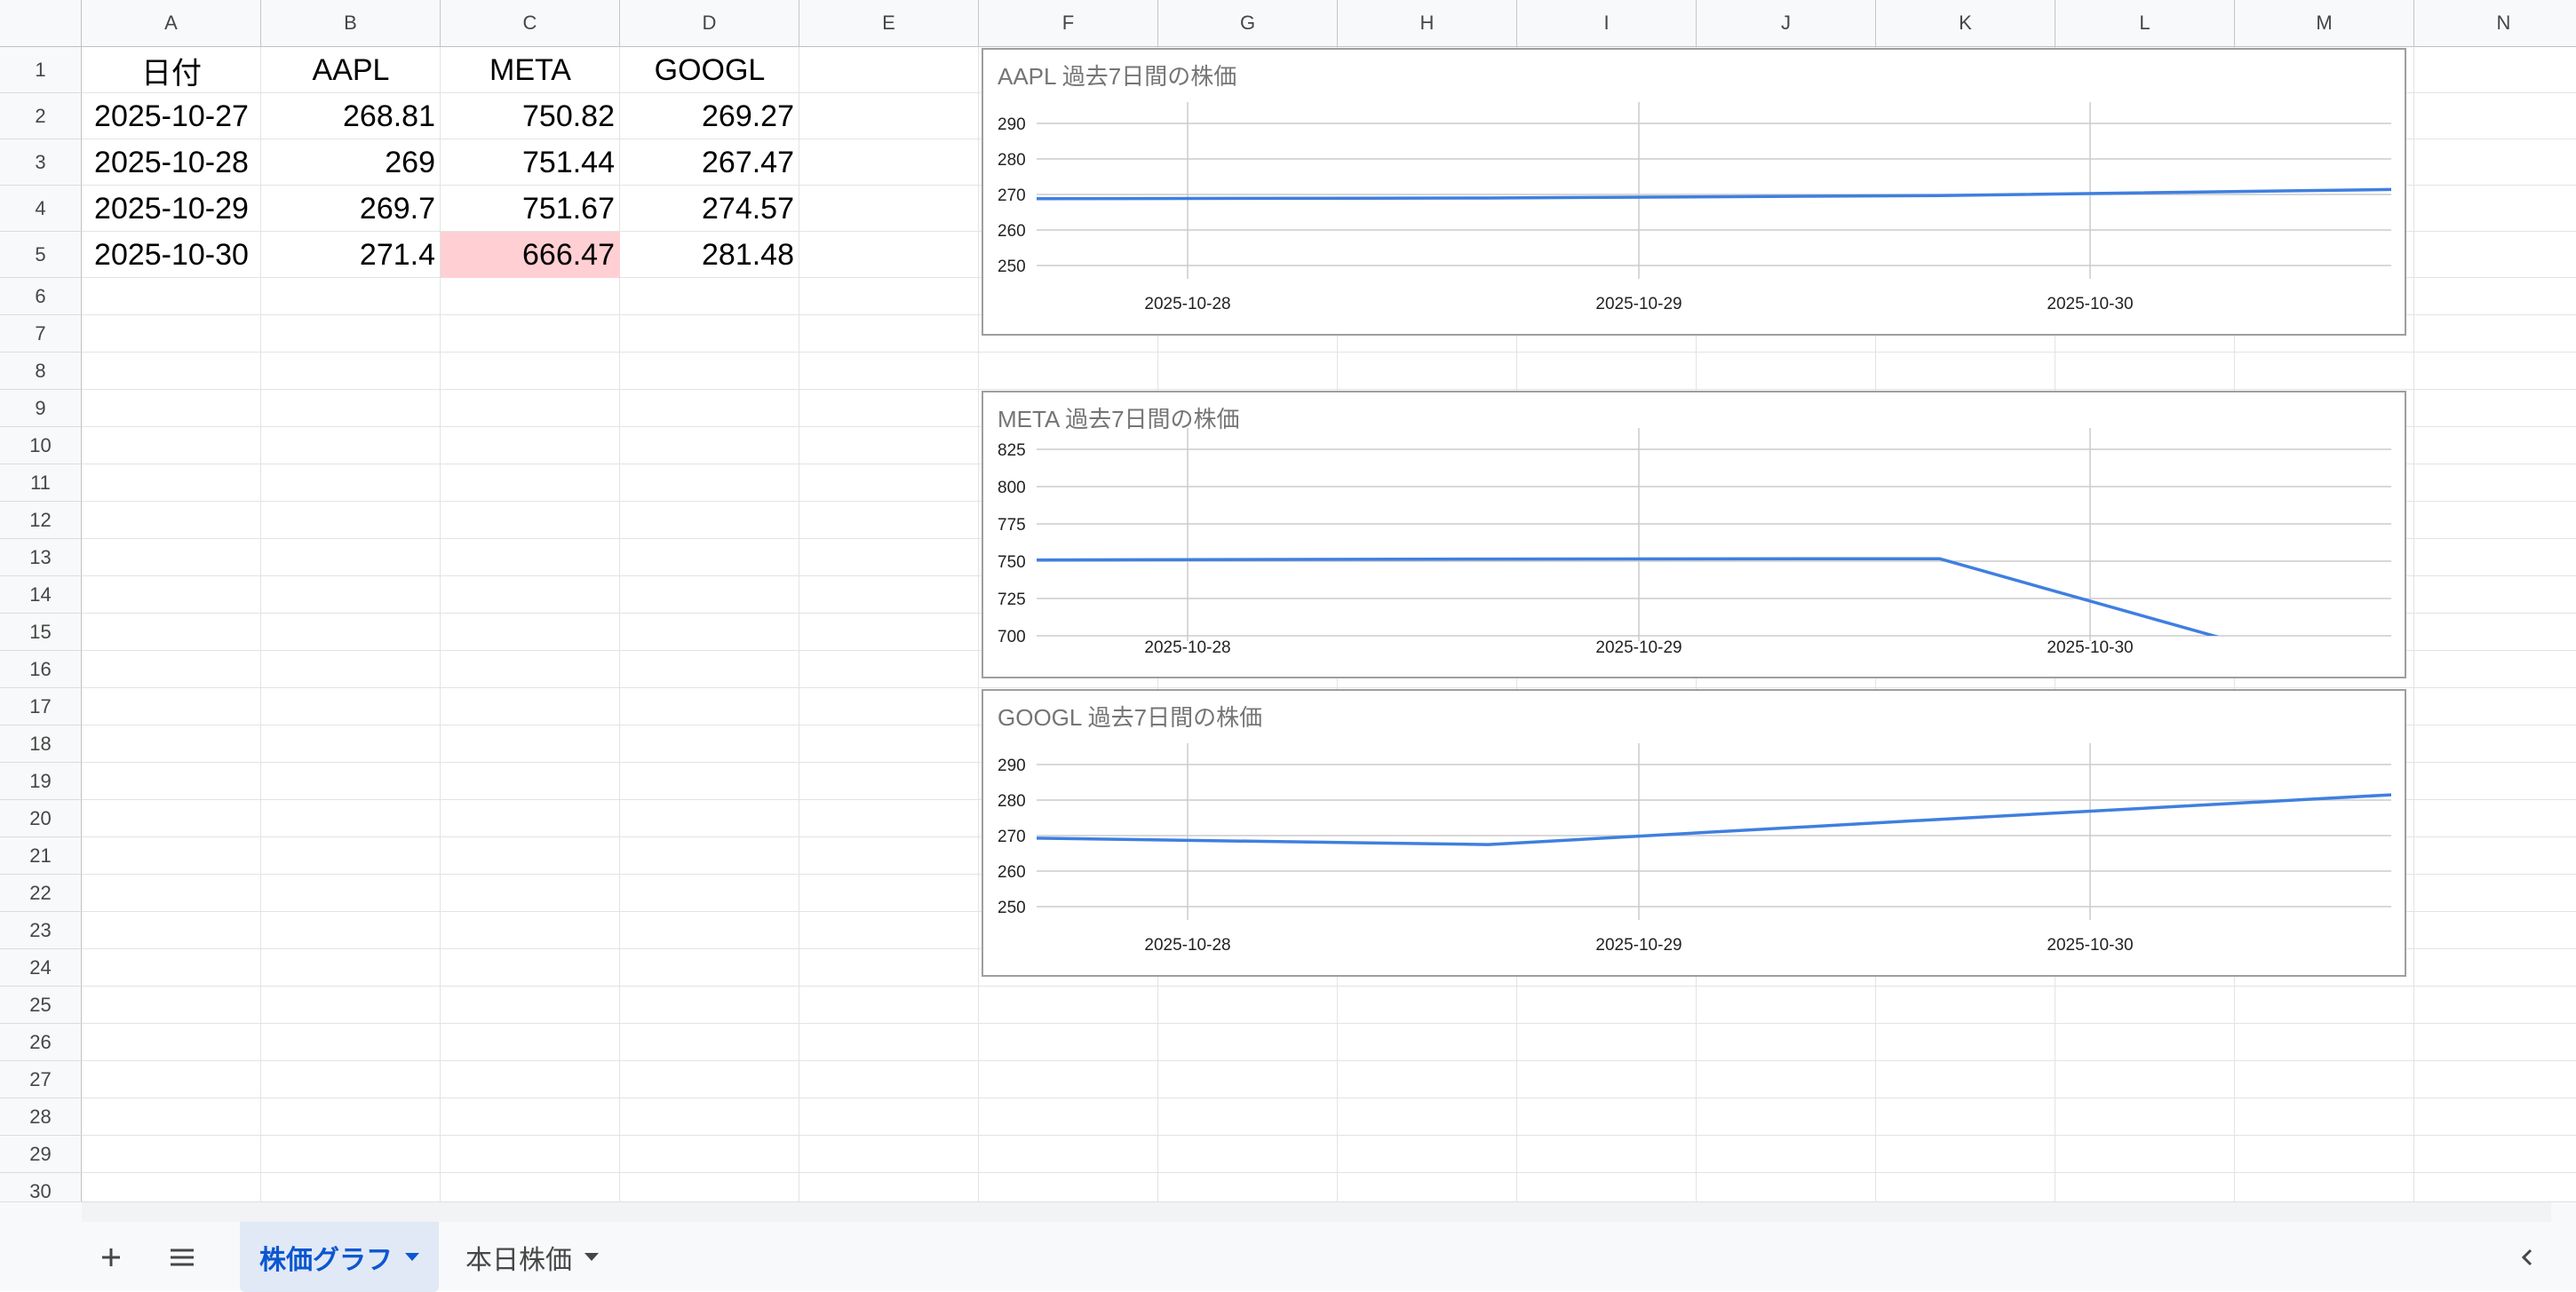  I want to click on cell-d5: 281.48, so click(709, 255).